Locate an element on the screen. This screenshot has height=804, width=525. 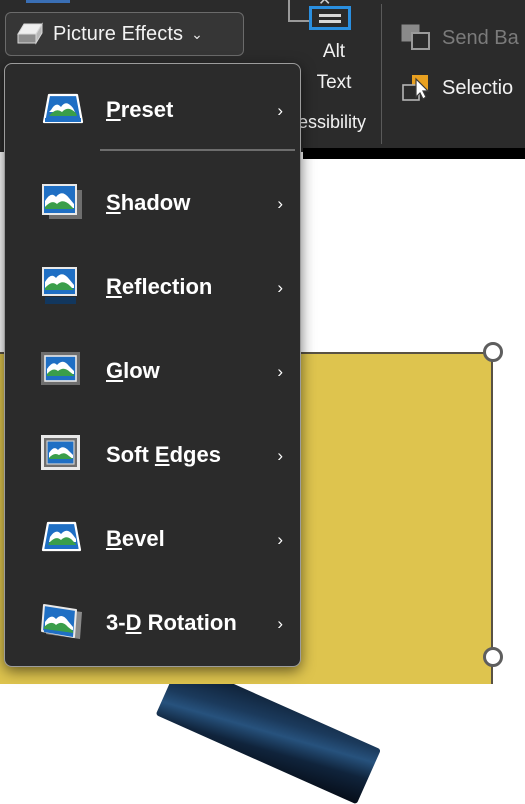
ribbon-group-separator is located at coordinates (381, 74).